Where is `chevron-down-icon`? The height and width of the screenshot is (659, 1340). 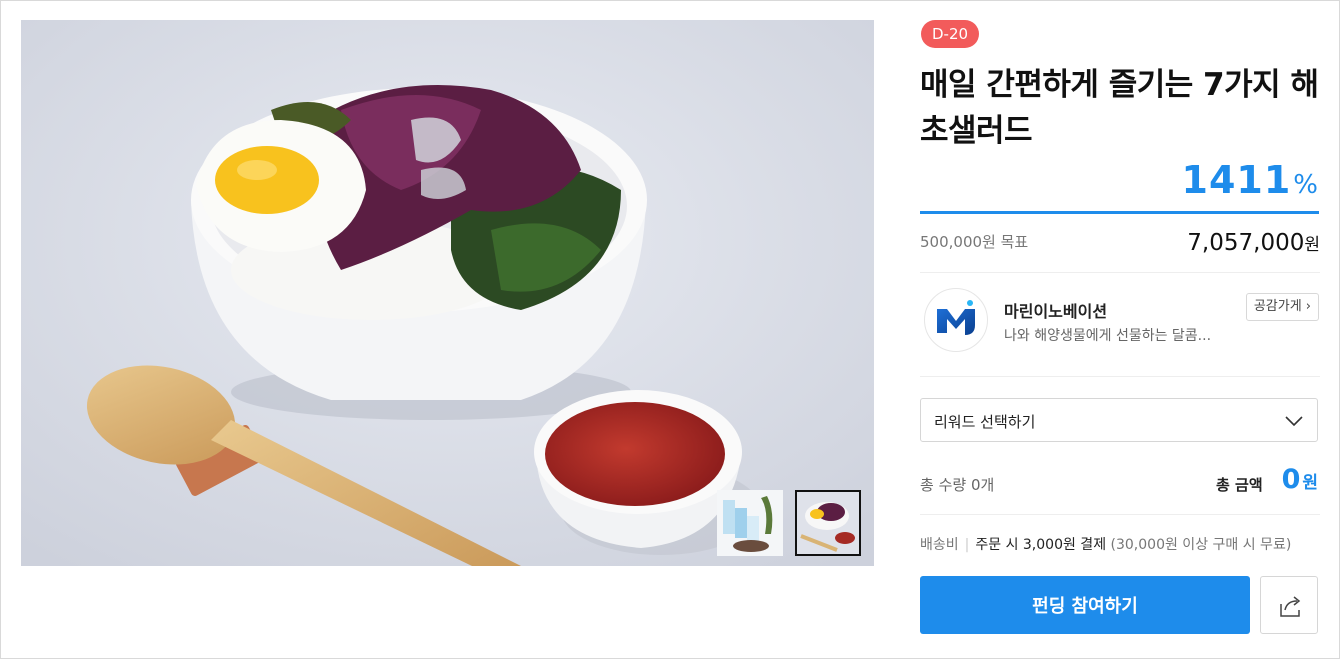 chevron-down-icon is located at coordinates (1294, 423).